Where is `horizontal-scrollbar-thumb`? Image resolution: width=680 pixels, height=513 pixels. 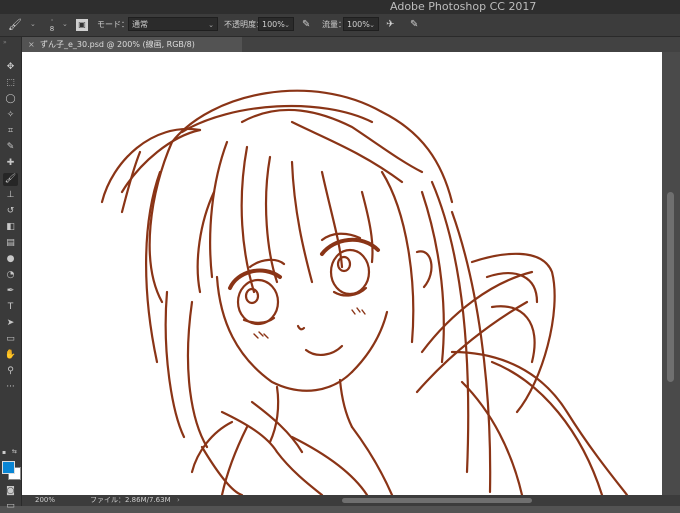 horizontal-scrollbar-thumb is located at coordinates (437, 500).